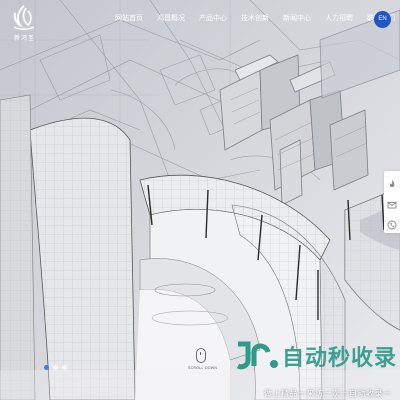 The image size is (400, 400). Describe the element at coordinates (382, 19) in the screenshot. I see `language-switch-button: EN` at that location.